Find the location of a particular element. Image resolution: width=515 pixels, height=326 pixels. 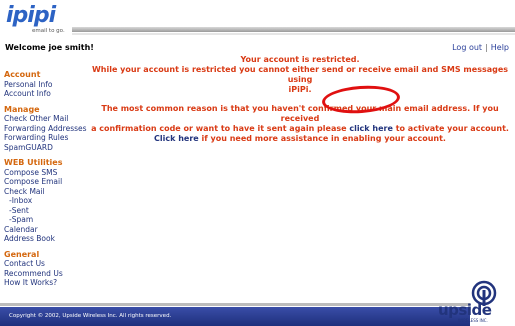

header-divider is located at coordinates (293, 29).